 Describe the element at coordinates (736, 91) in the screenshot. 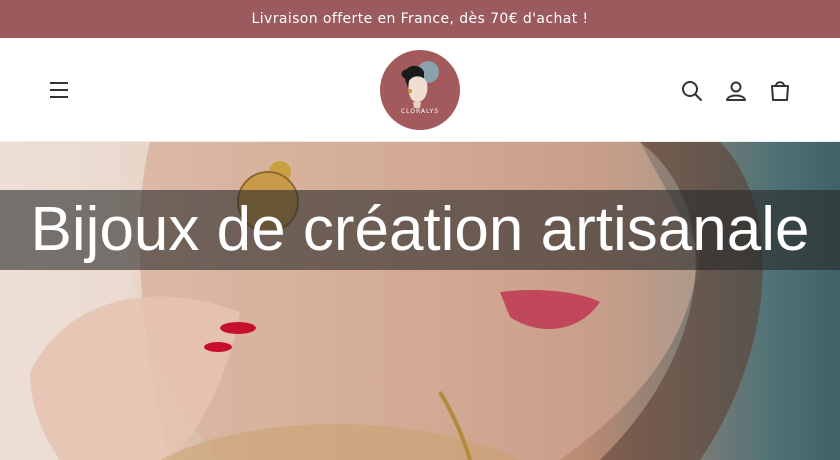

I see `account-icon` at that location.